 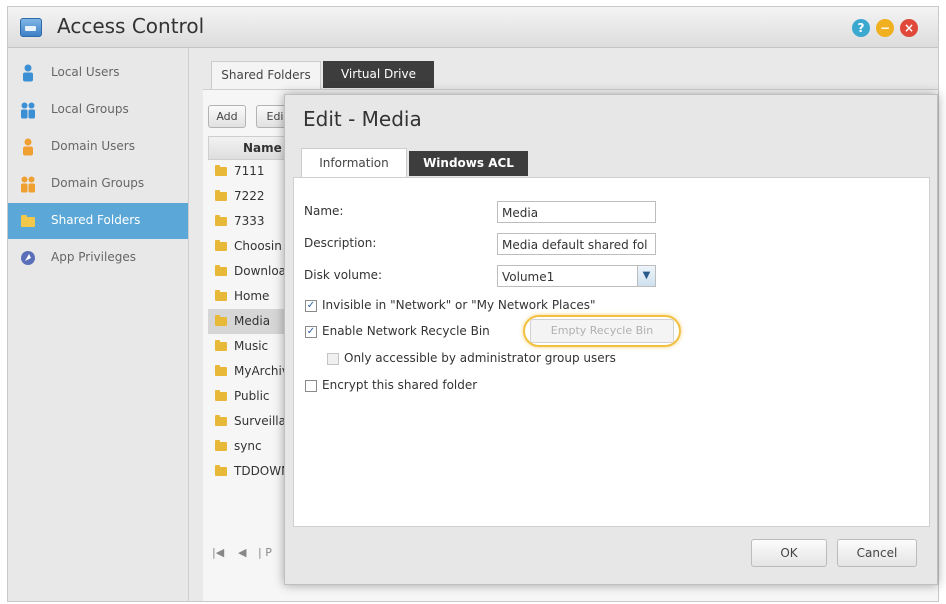 I want to click on disk-volume-label: Disk volume:, so click(x=343, y=275).